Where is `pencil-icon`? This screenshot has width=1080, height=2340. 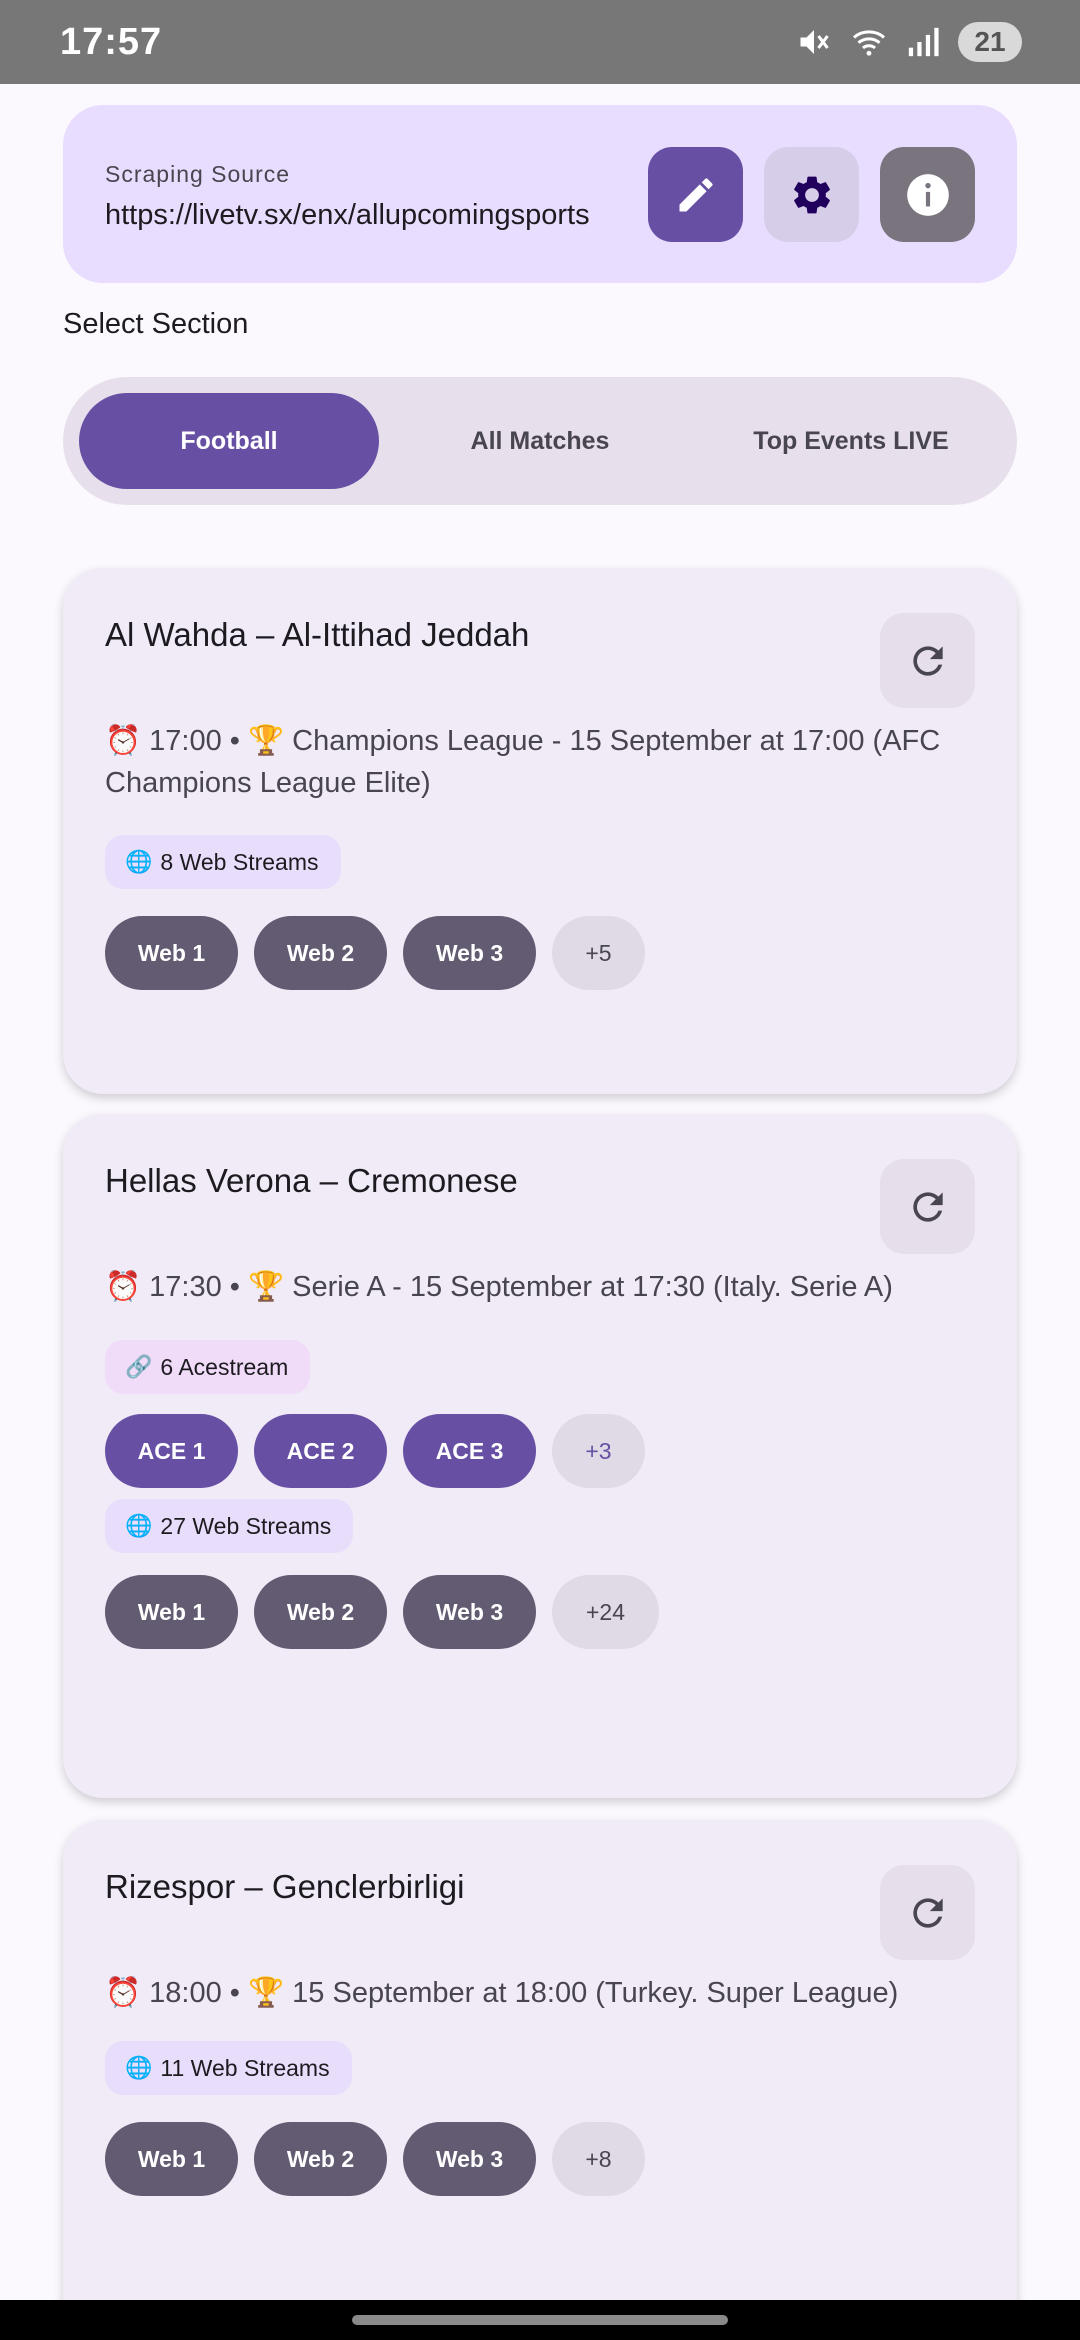
pencil-icon is located at coordinates (696, 194).